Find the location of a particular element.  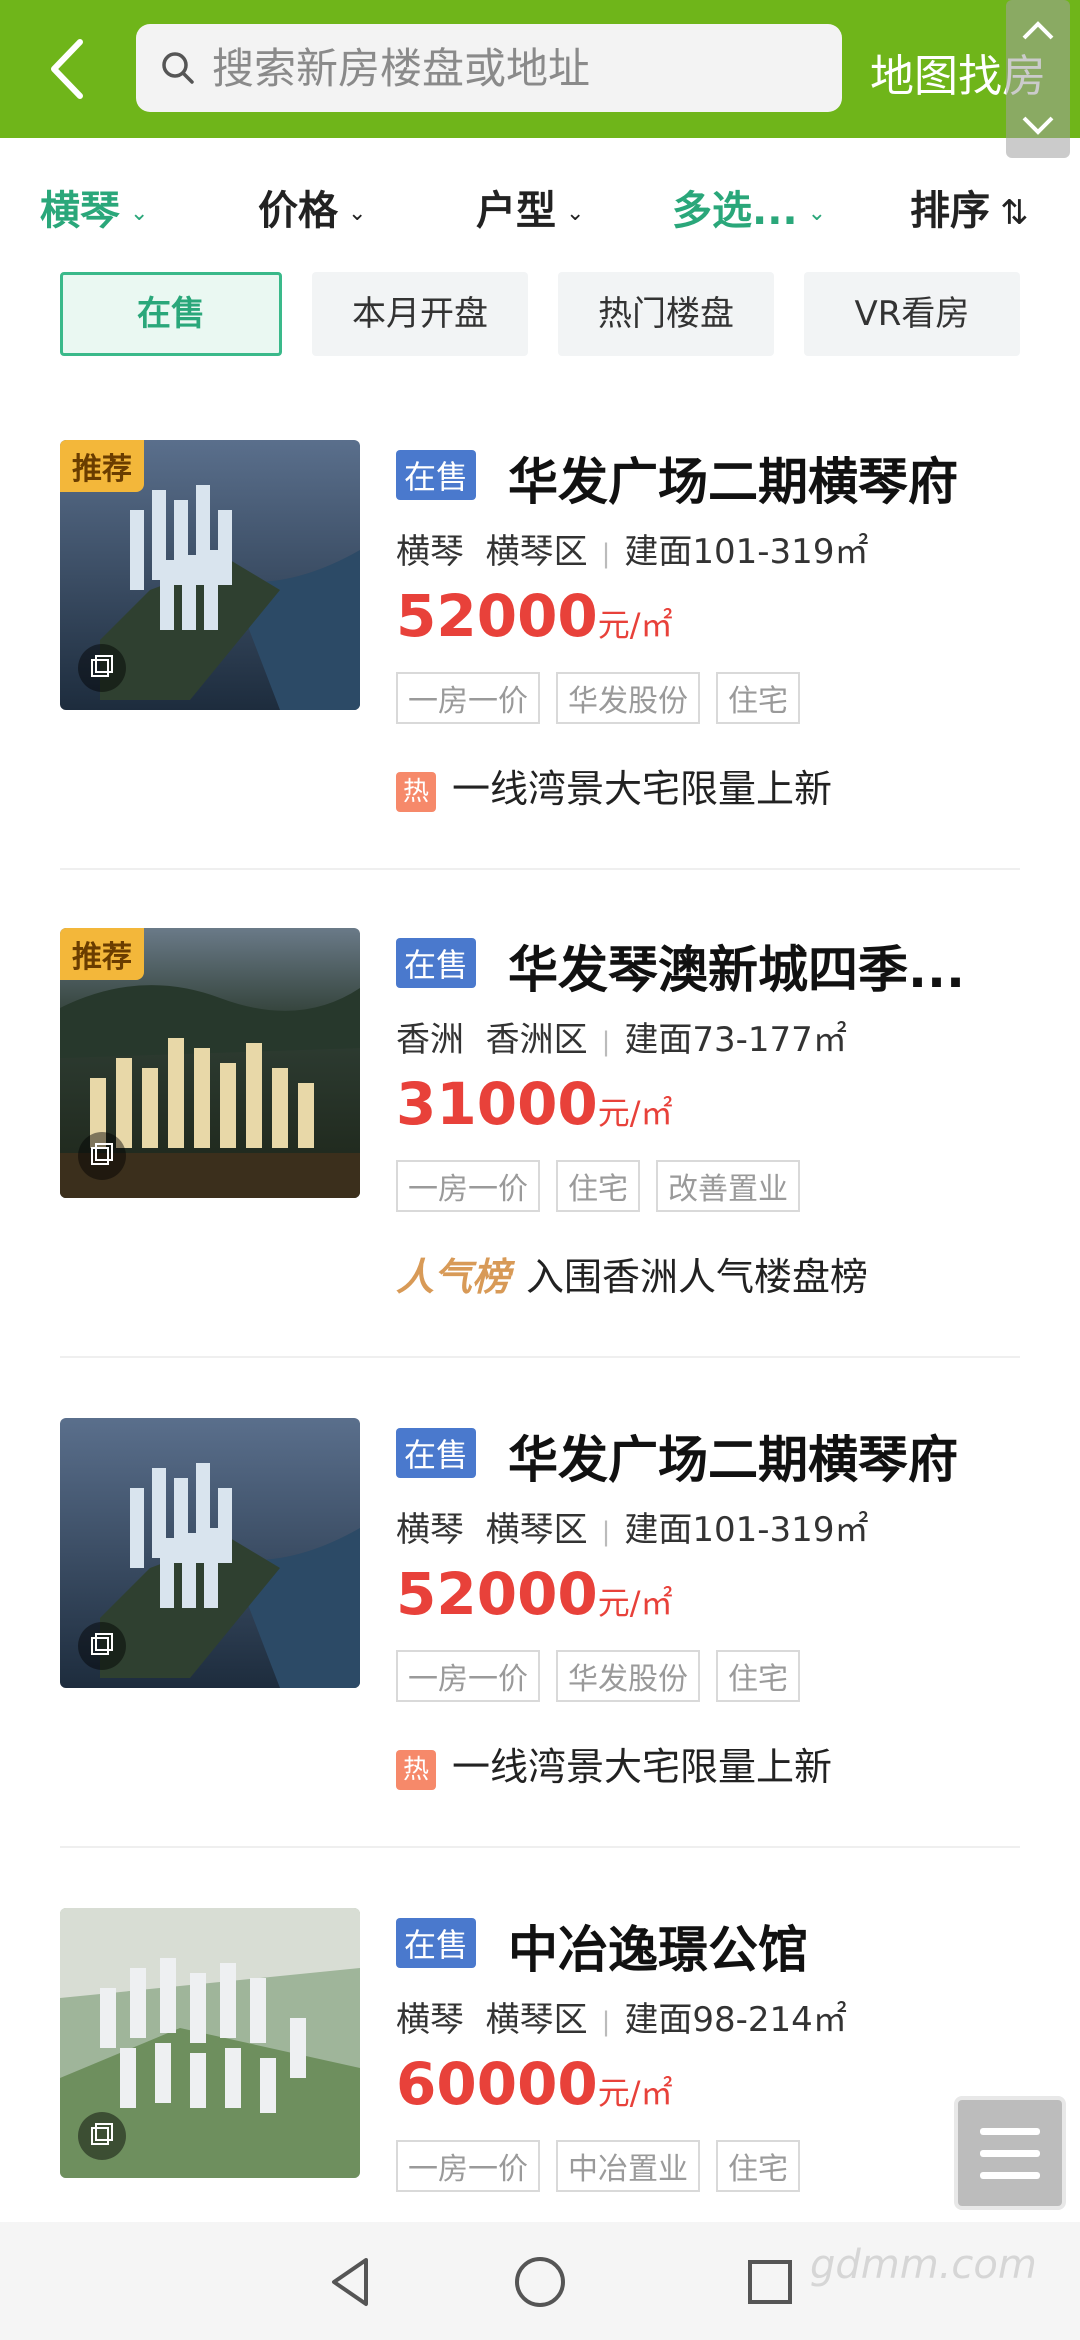

nav-home-icon is located at coordinates (540, 2282).